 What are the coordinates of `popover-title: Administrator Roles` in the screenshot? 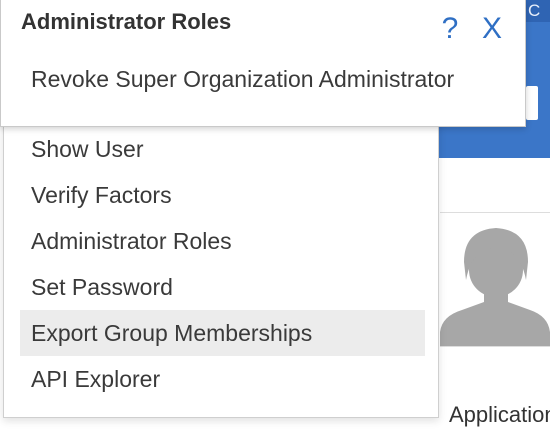 It's located at (126, 21).